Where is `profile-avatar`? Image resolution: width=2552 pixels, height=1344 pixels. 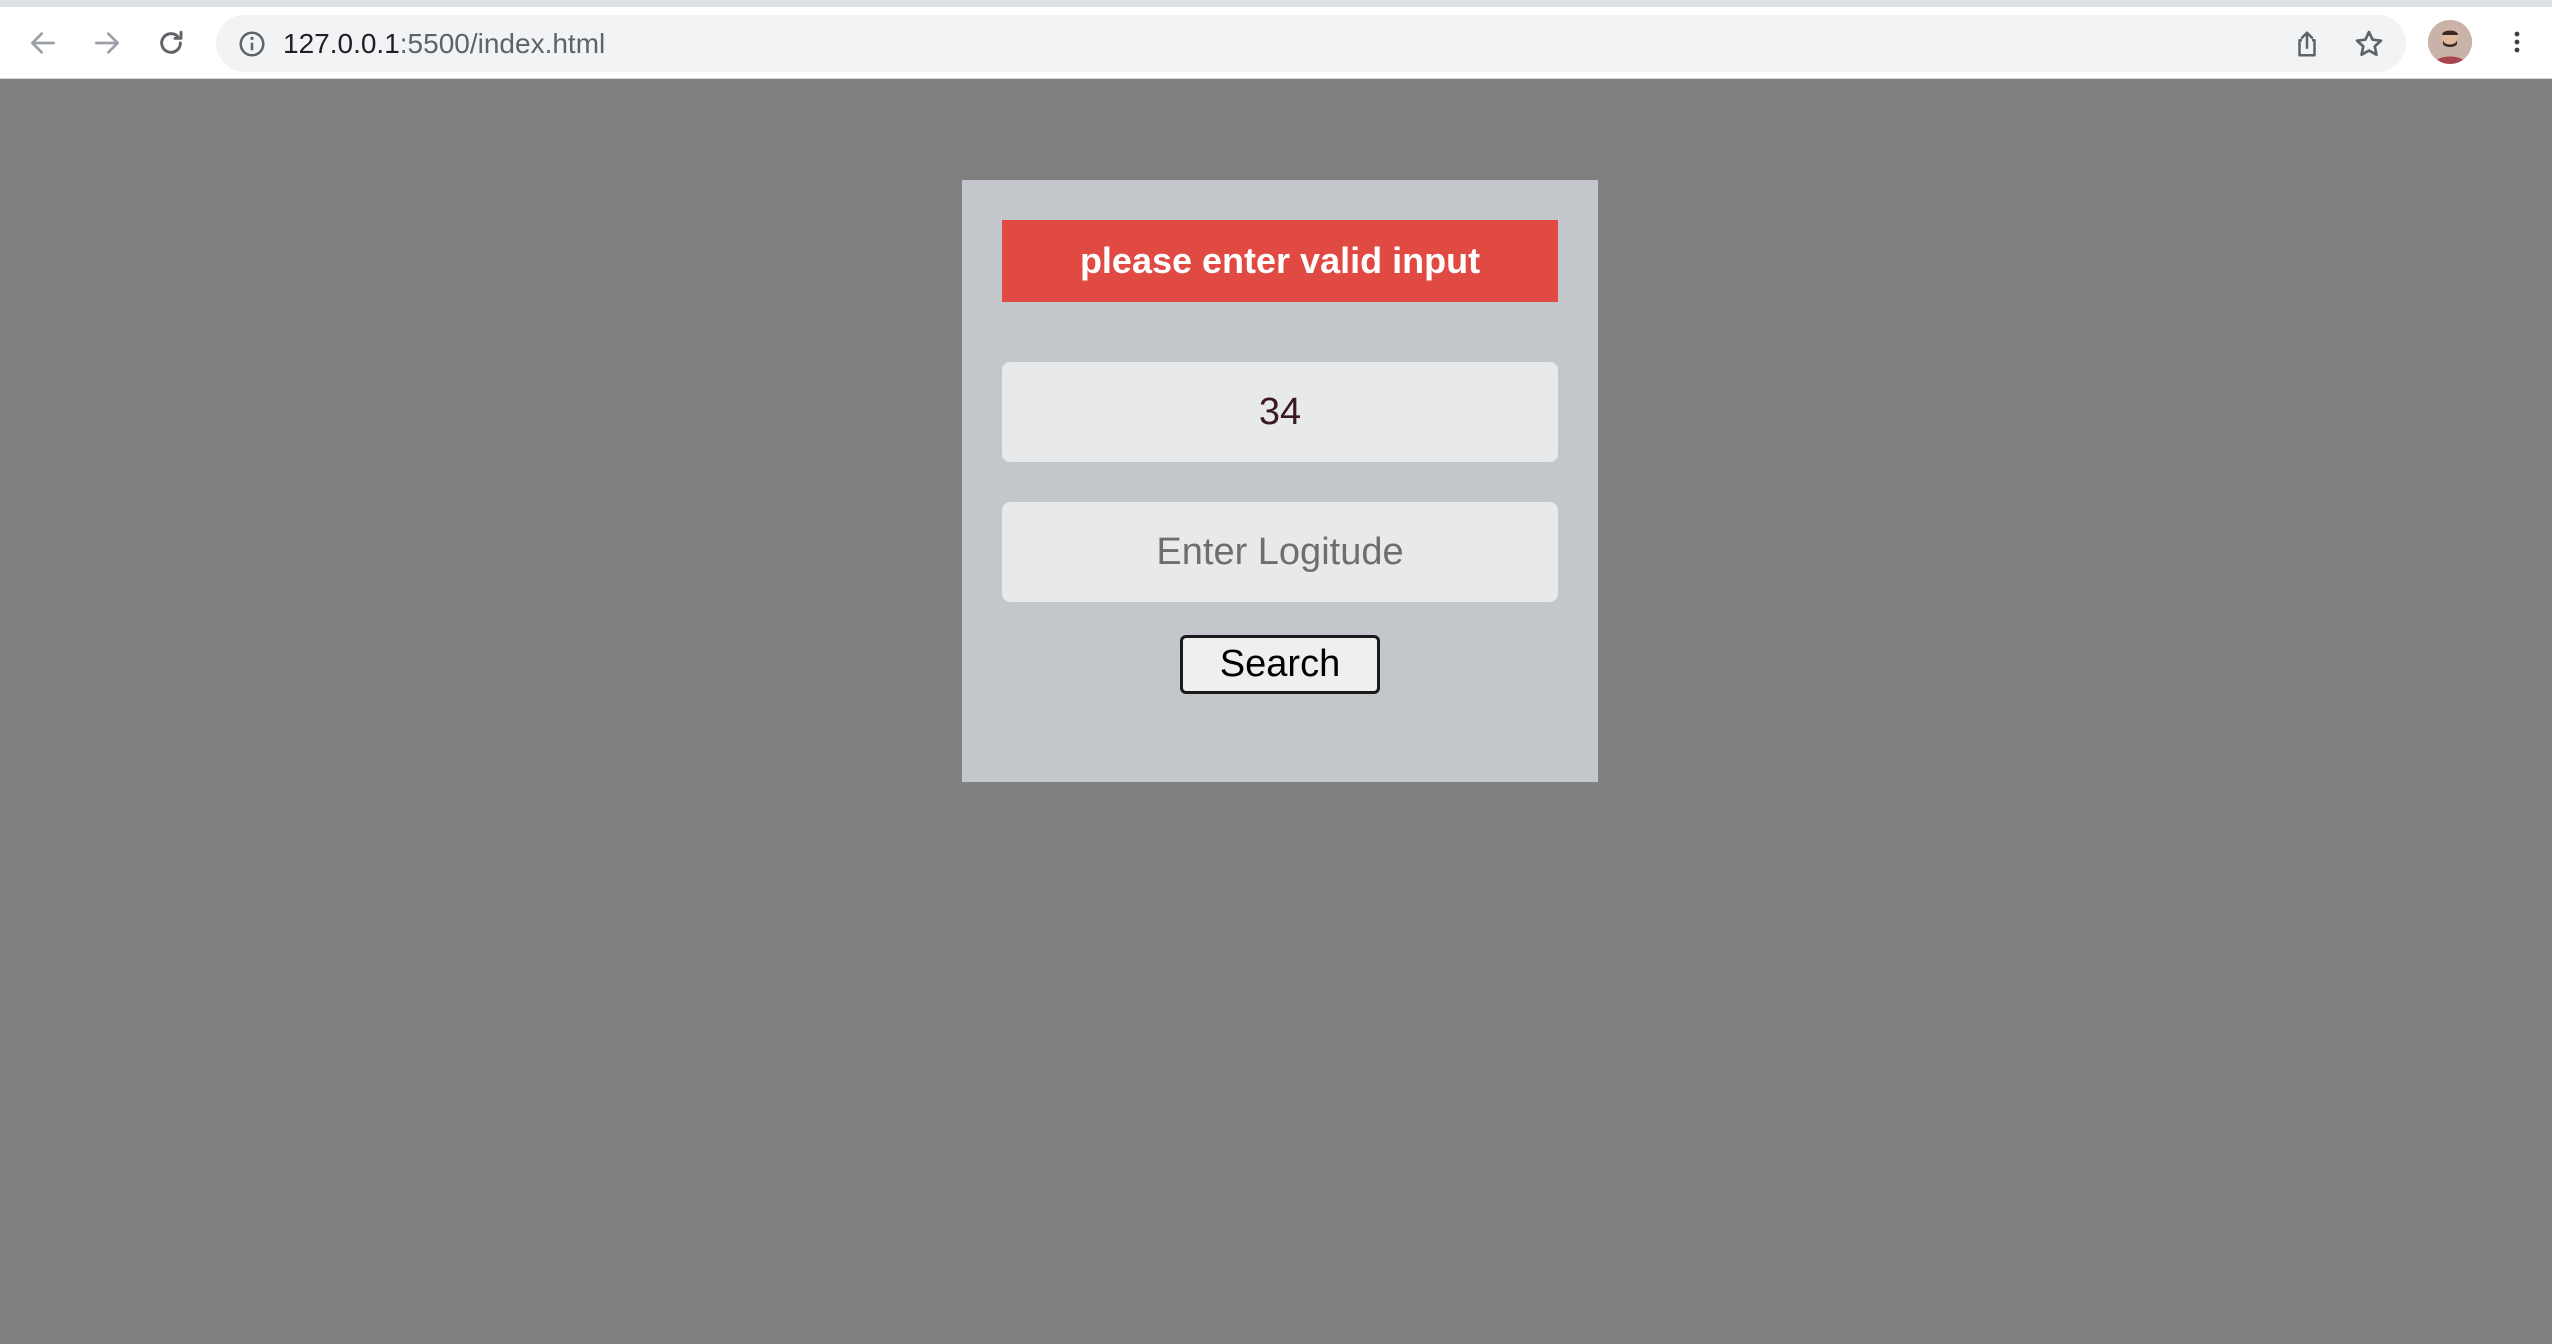 profile-avatar is located at coordinates (2450, 42).